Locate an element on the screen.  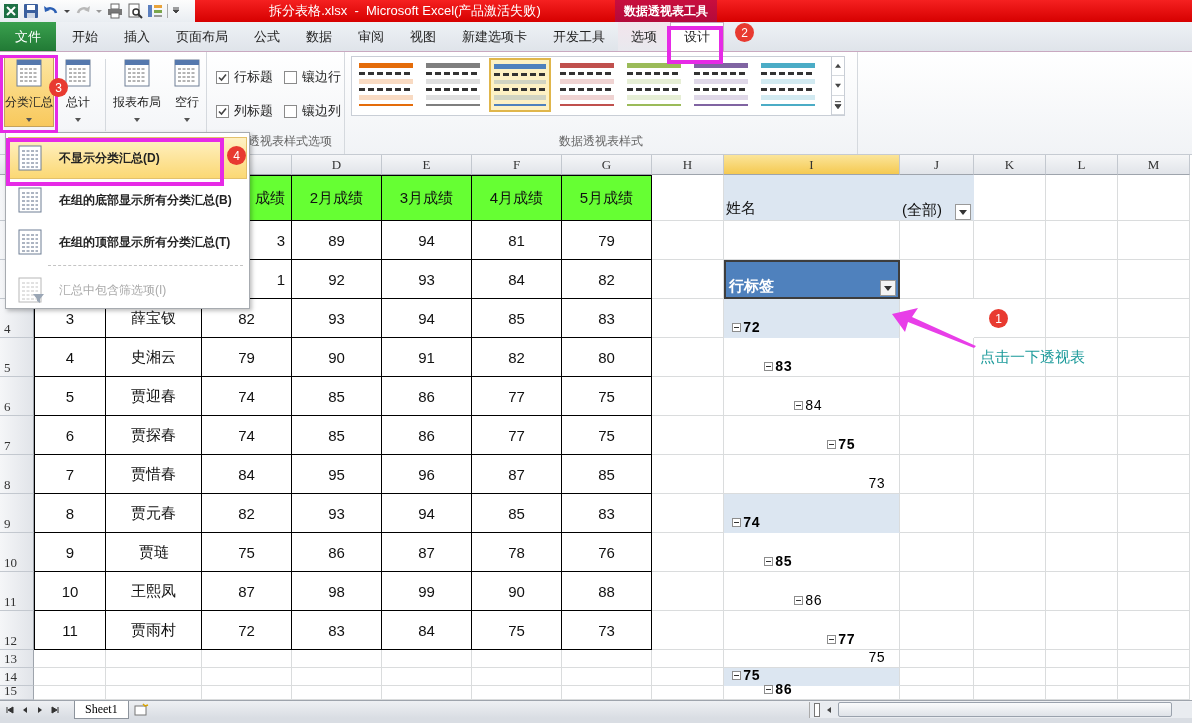
filter-dropdown-icon is located at coordinates (888, 288).